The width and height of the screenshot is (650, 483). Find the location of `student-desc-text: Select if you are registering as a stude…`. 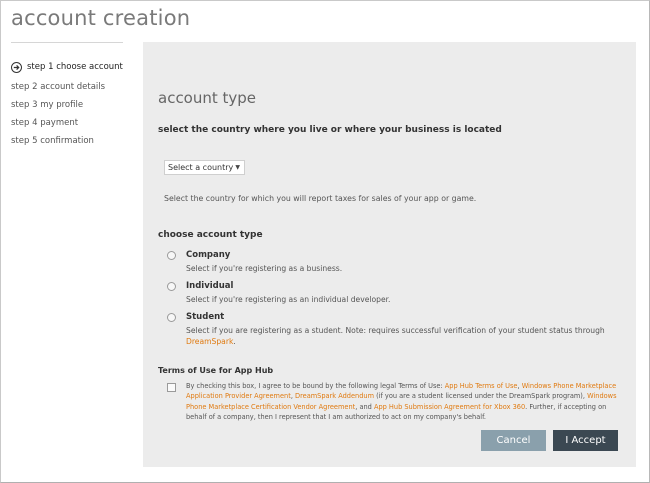

student-desc-text: Select if you are registering as a stude… is located at coordinates (395, 330).